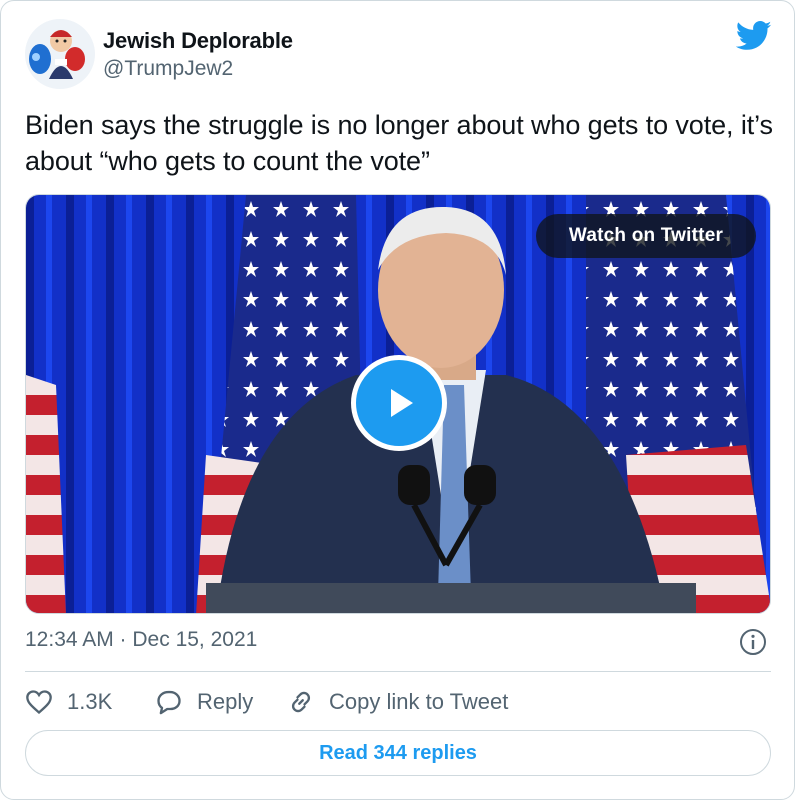  What do you see at coordinates (90, 701) in the screenshot?
I see `like-count: 1.3K` at bounding box center [90, 701].